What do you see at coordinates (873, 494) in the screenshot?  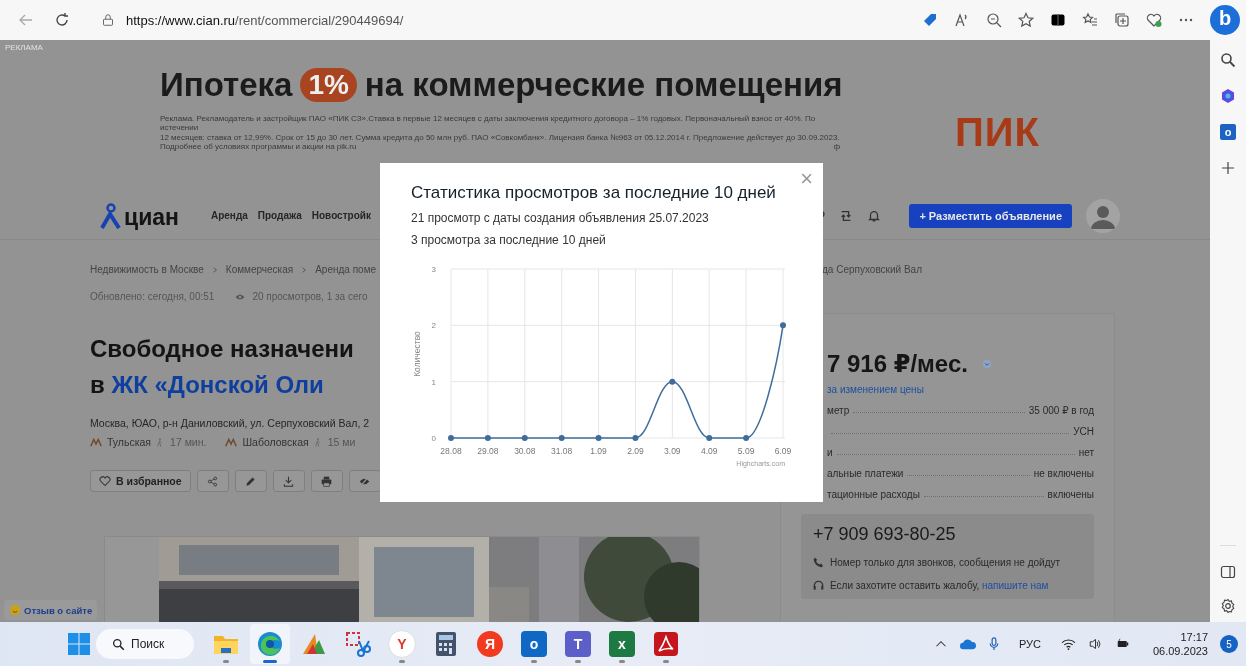 I see `detail-label: тационные расходы` at bounding box center [873, 494].